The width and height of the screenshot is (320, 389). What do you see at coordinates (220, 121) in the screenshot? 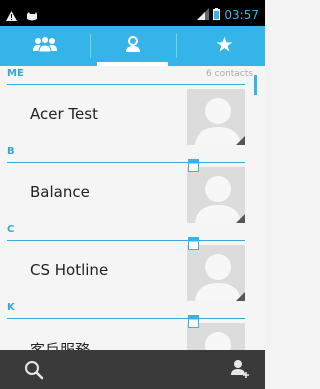
I see `default-avatar-icon` at bounding box center [220, 121].